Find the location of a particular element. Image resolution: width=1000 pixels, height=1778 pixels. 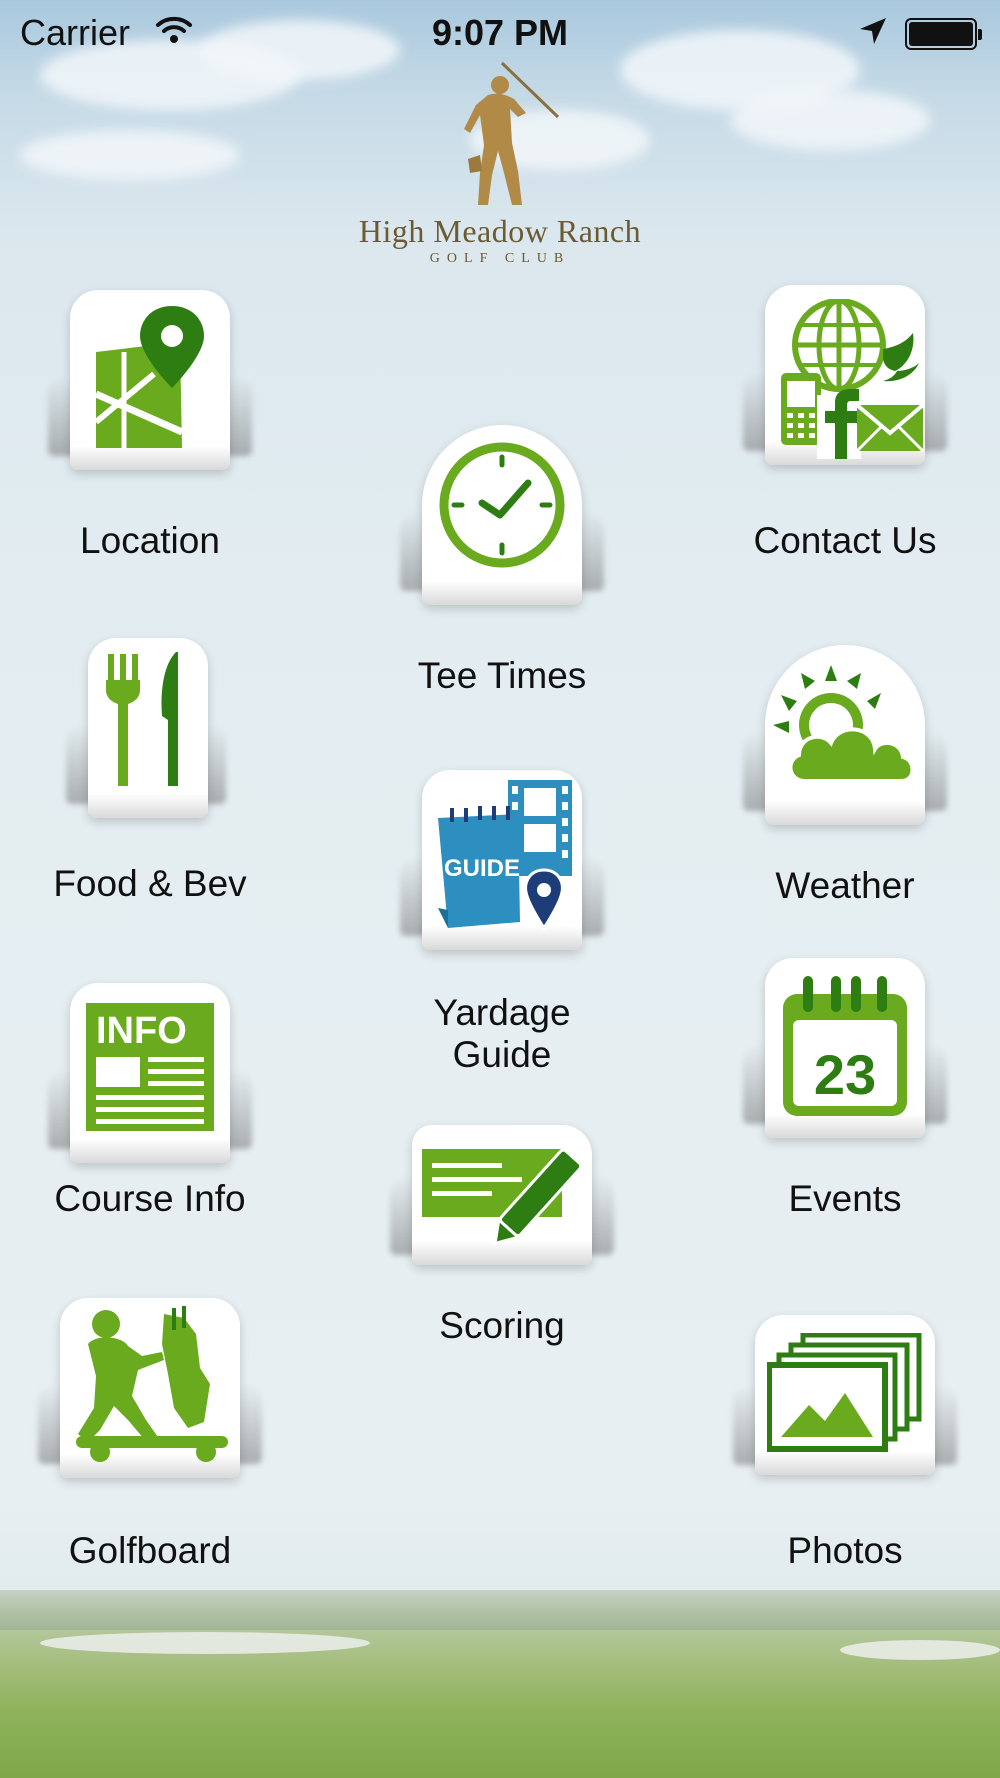

club-logo: High Meadow Ranch GOLF CLUB is located at coordinates (500, 160).